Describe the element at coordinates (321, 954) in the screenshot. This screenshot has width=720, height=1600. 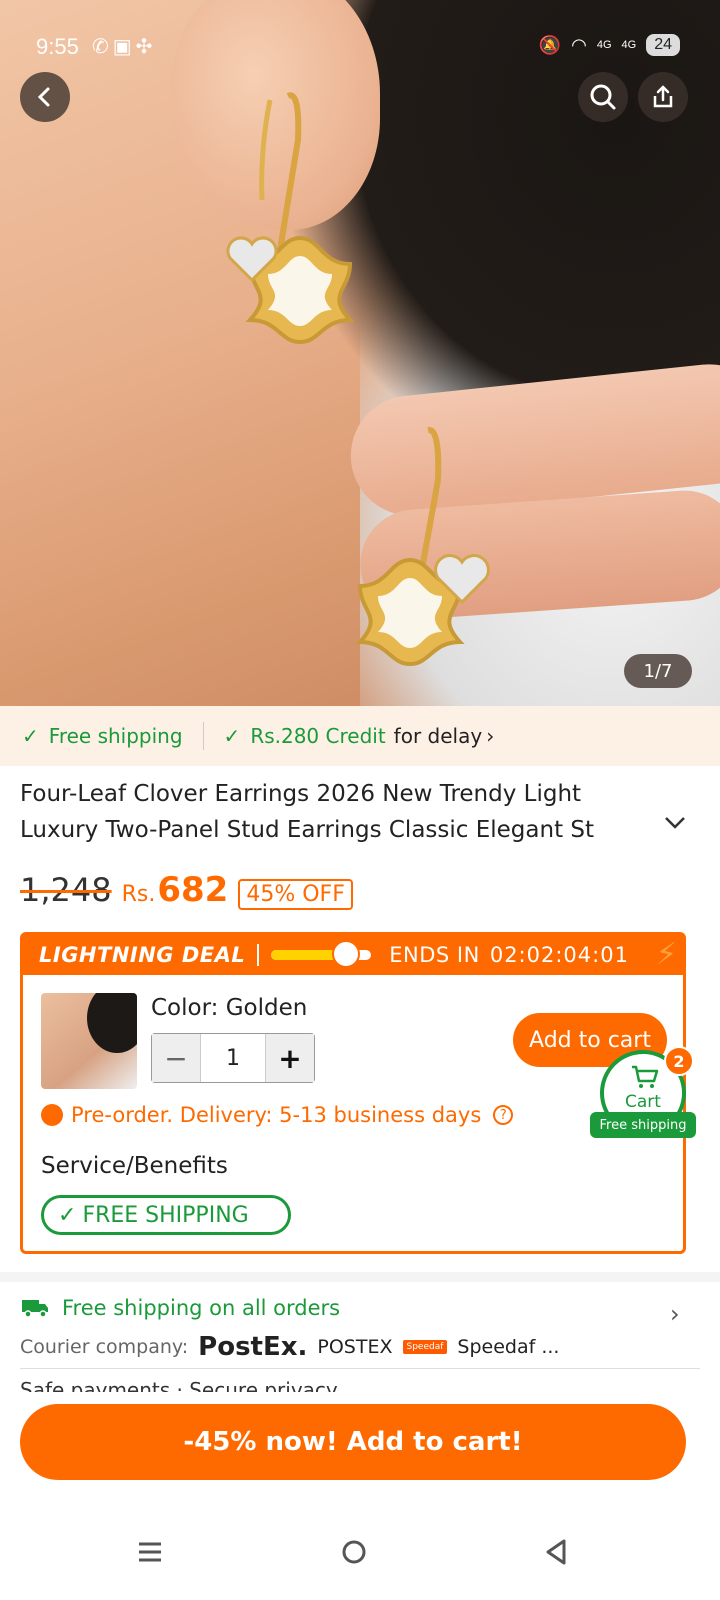
I see `deal-progress-bar` at that location.